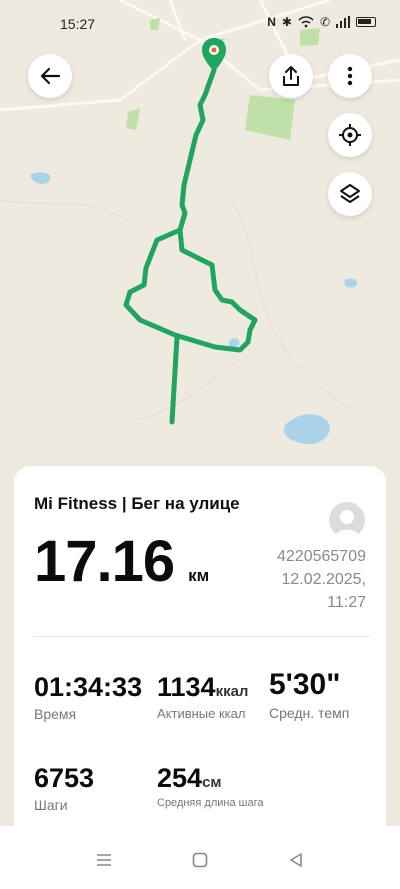 This screenshot has width=400, height=889. I want to click on workout-title: Mi Fitness | Бег на улице, so click(137, 503).